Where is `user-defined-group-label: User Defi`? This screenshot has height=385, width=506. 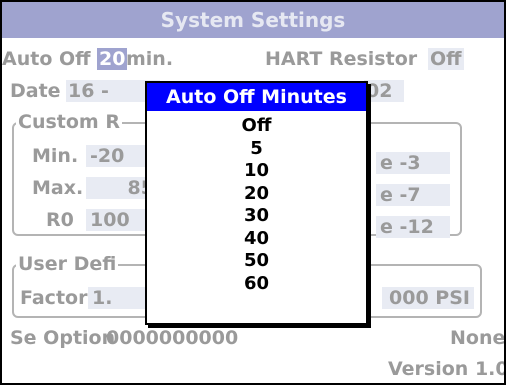 user-defined-group-label: User Defi is located at coordinates (67, 264).